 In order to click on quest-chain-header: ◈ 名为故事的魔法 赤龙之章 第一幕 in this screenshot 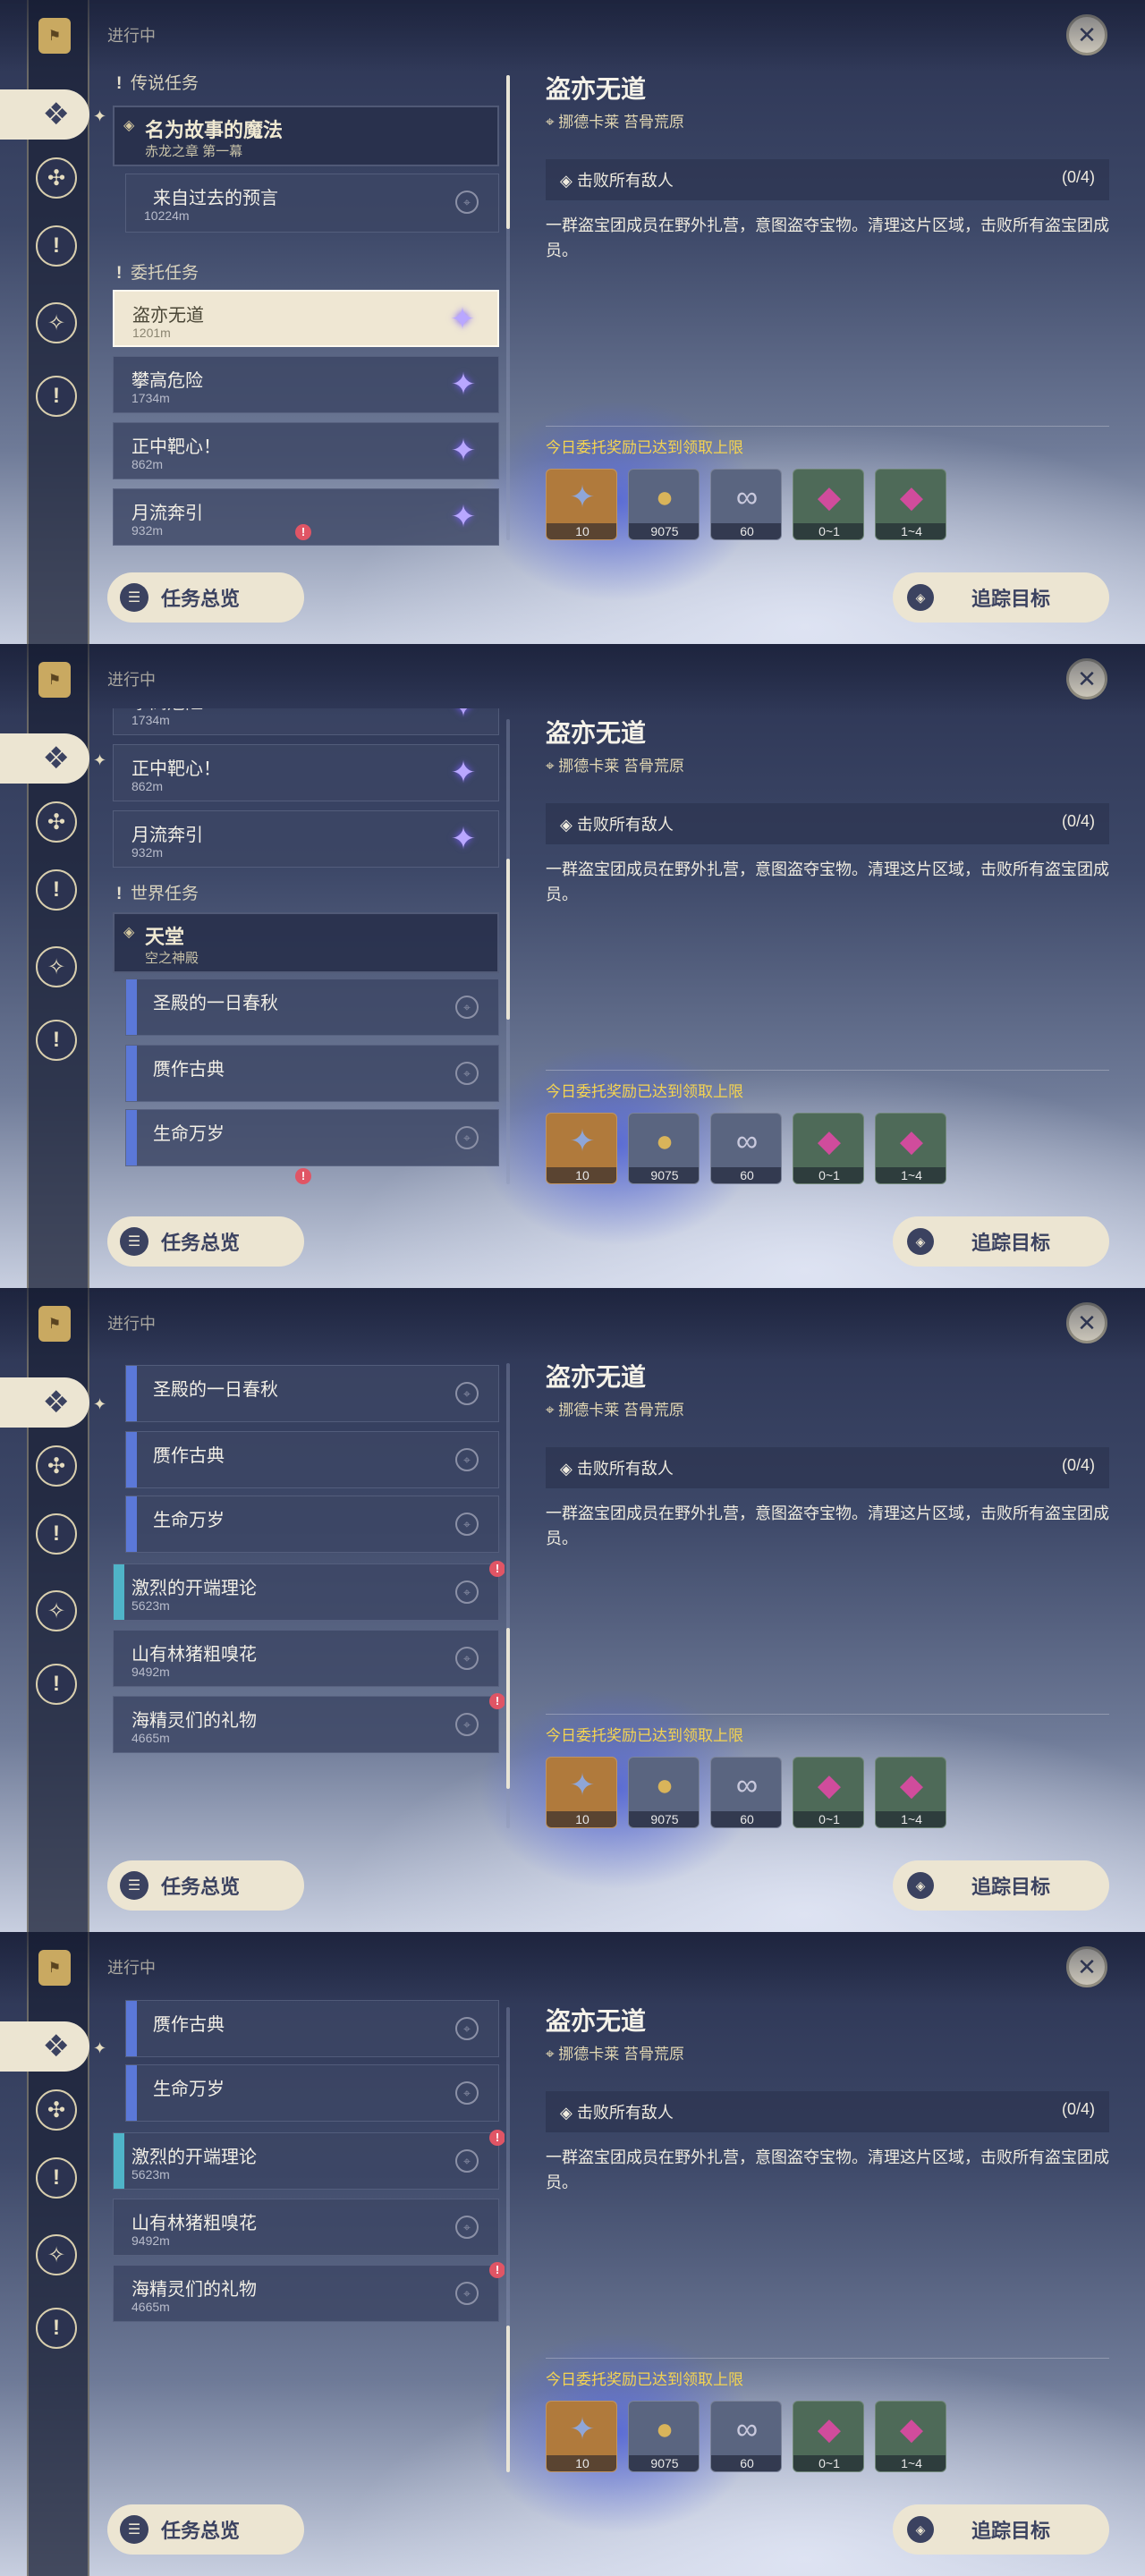, I will do `click(306, 136)`.